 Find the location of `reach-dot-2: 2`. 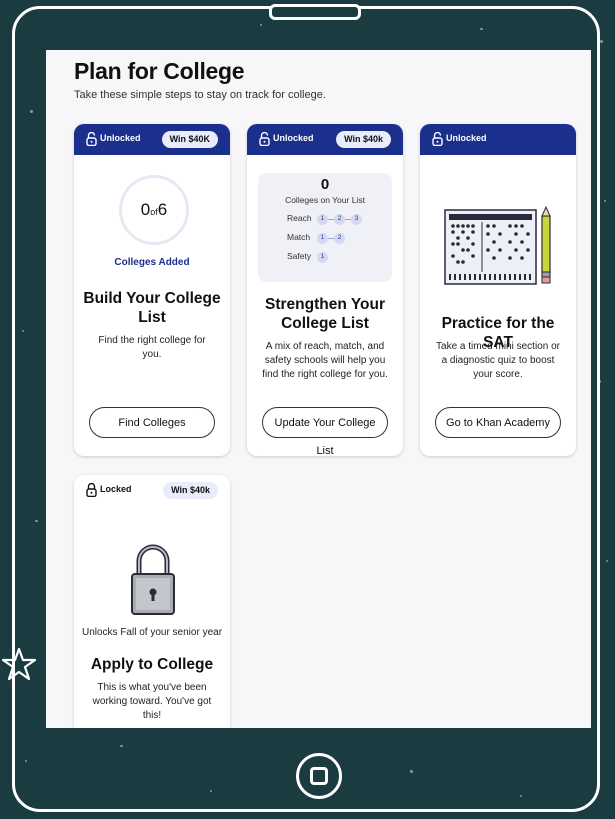

reach-dot-2: 2 is located at coordinates (339, 219).